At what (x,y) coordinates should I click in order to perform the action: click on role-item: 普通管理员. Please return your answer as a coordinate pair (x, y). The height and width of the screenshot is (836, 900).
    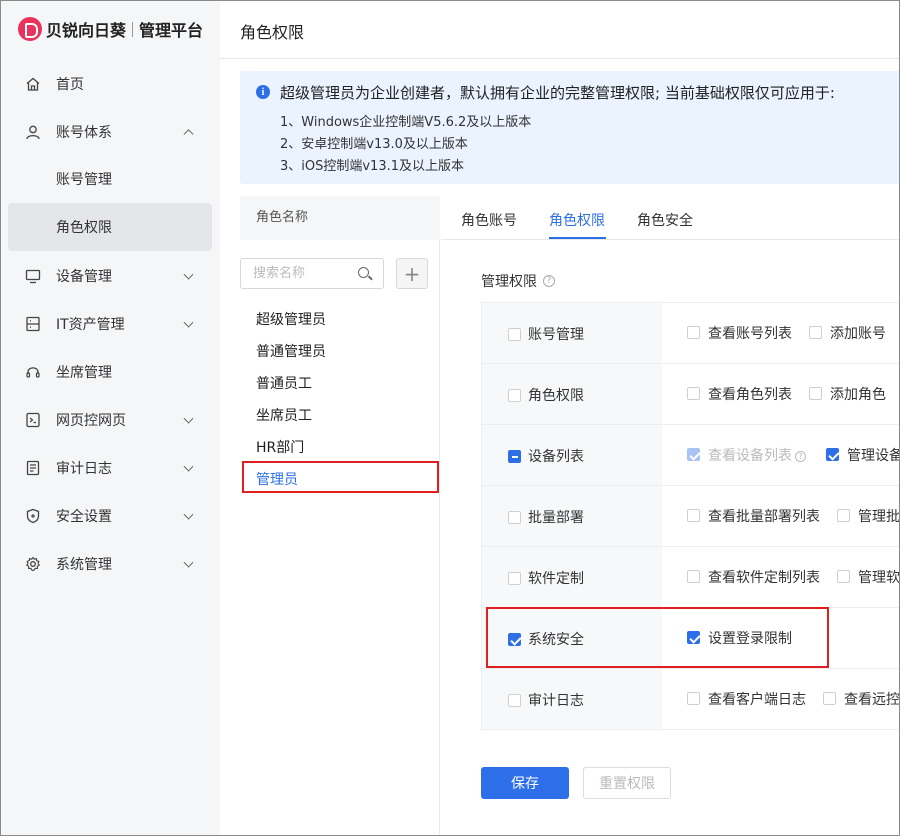
    Looking at the image, I should click on (291, 351).